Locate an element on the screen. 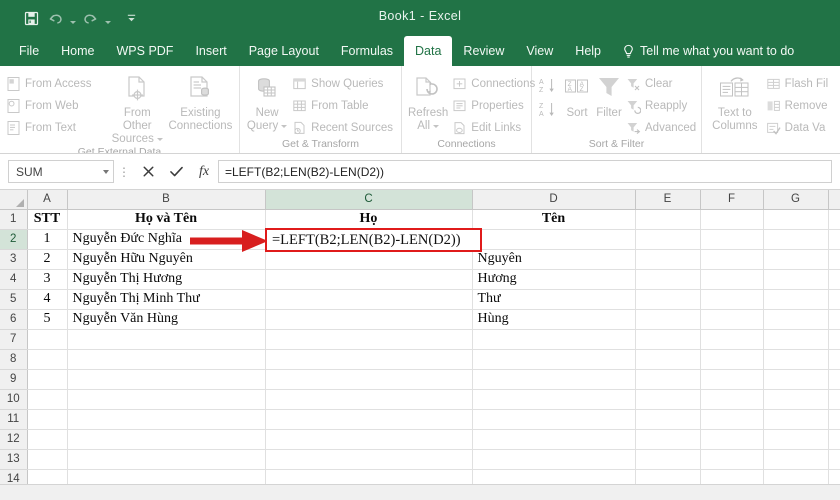  row-header-8: 8 is located at coordinates (14, 359).